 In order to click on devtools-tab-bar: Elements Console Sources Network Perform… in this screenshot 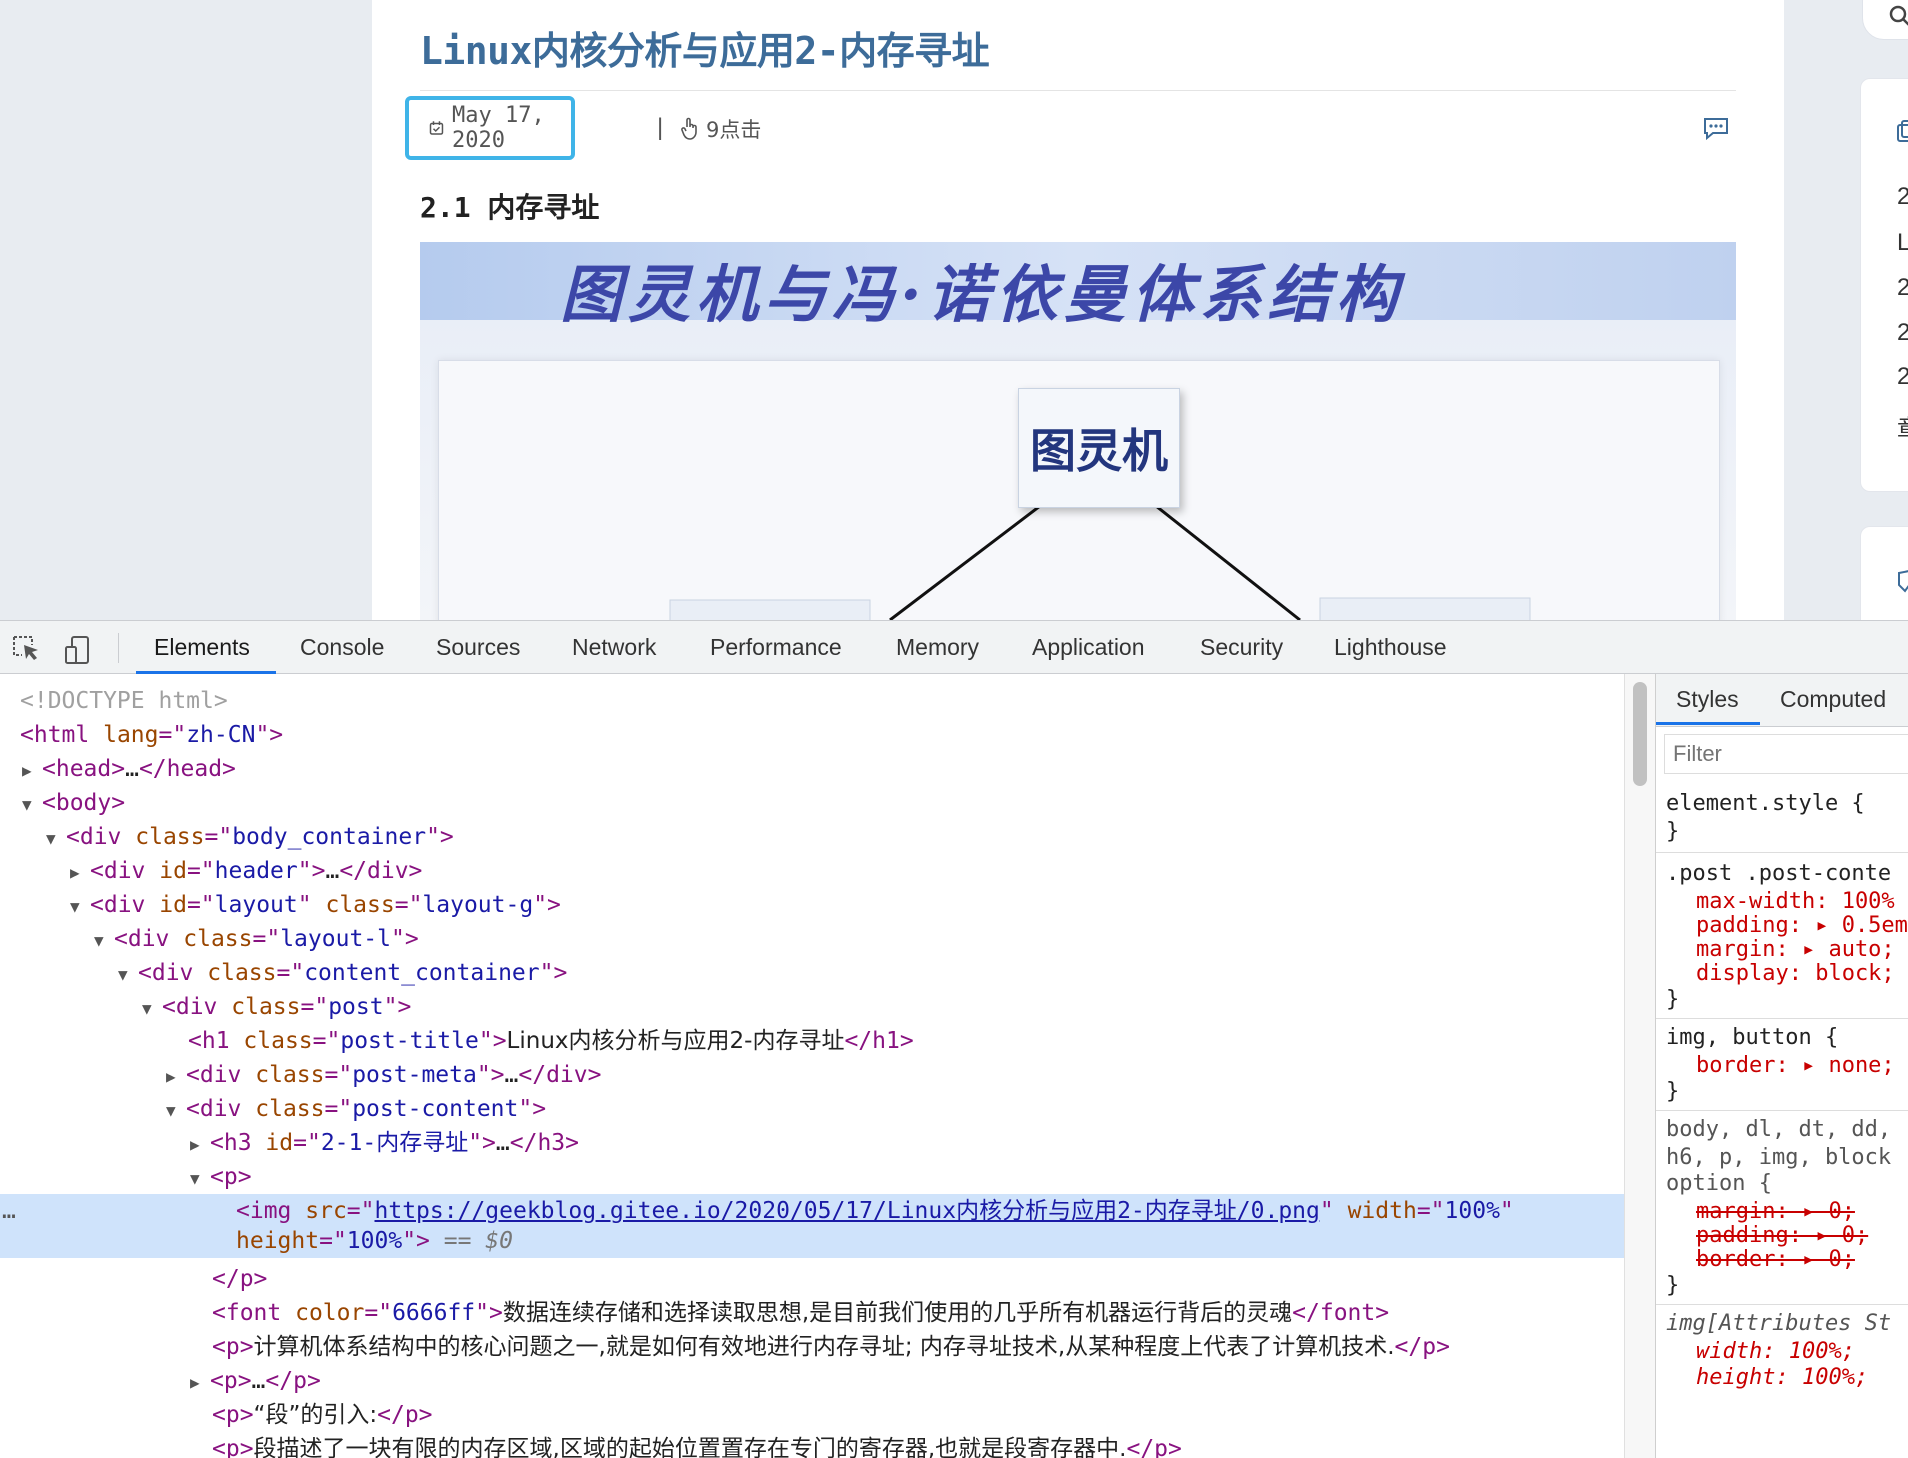, I will do `click(954, 647)`.